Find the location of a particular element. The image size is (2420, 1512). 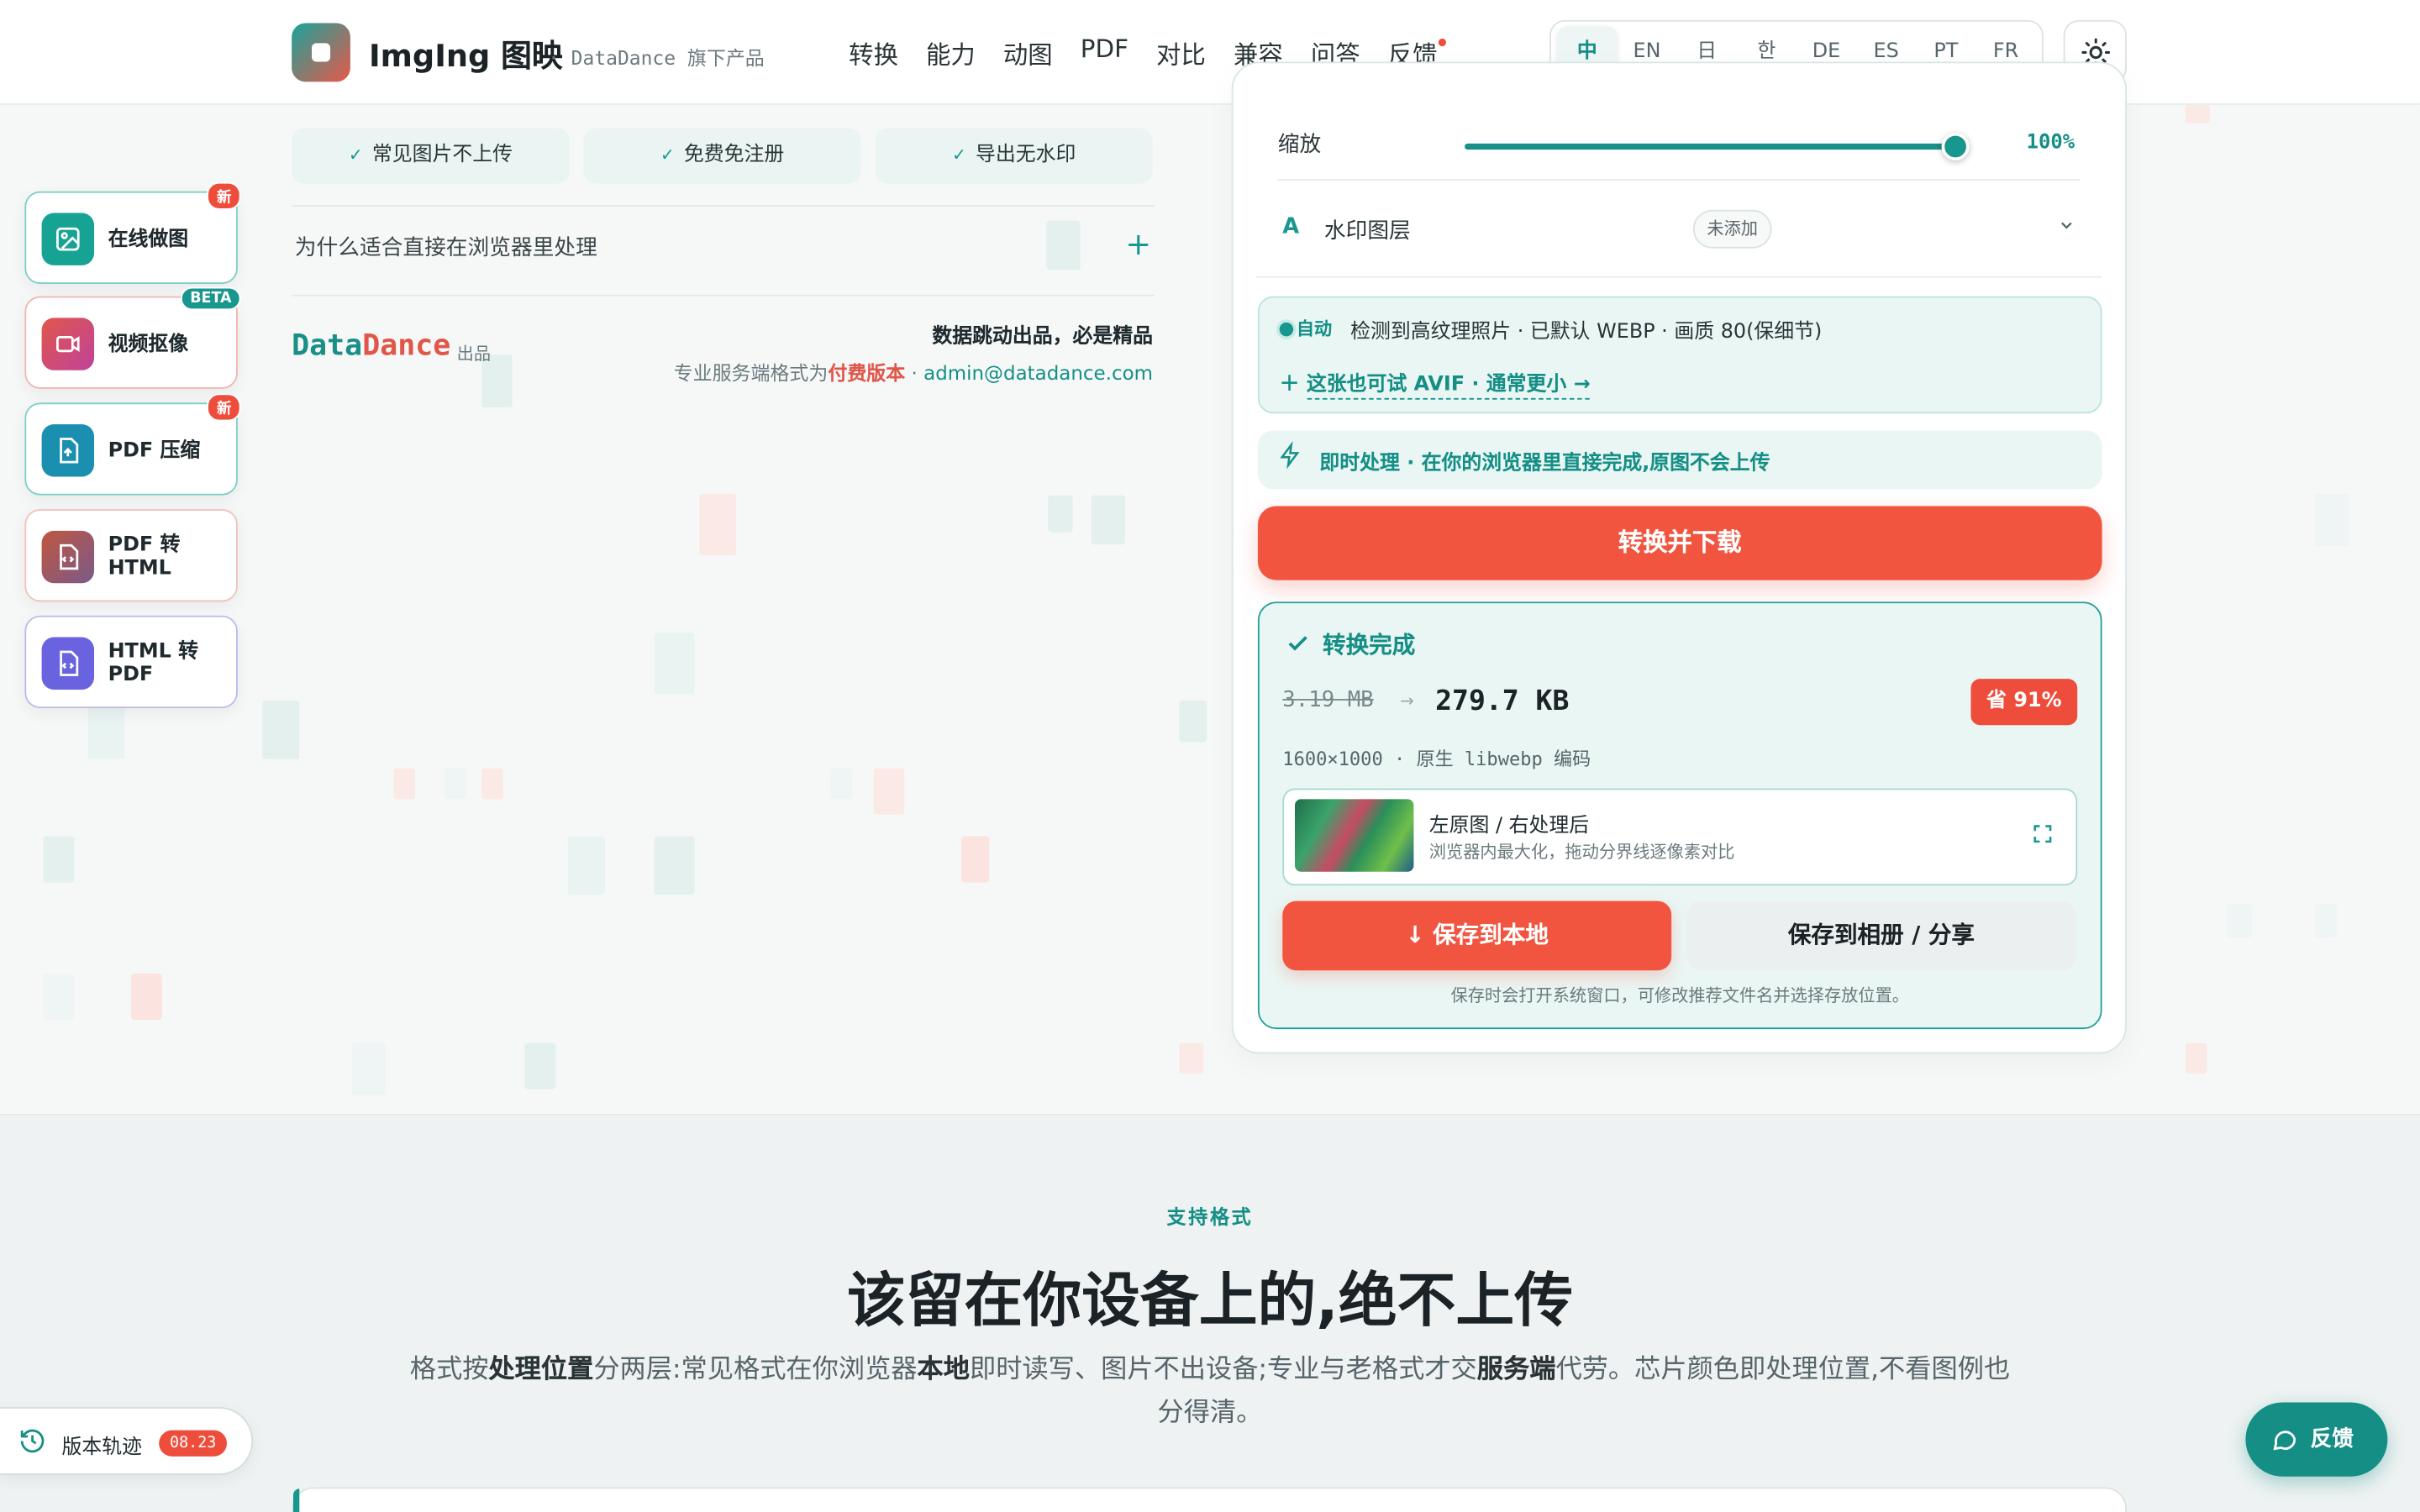

tool-card-pdf-to-html: PDF 转 HTML is located at coordinates (131, 555).